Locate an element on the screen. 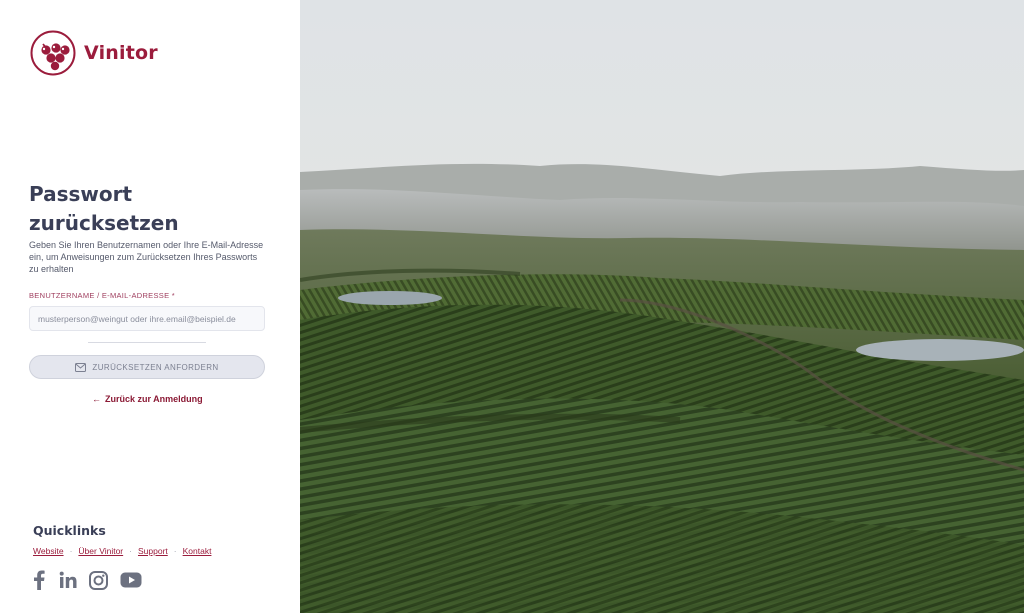 The image size is (1024, 613). arrow-left-icon: ← is located at coordinates (96, 399).